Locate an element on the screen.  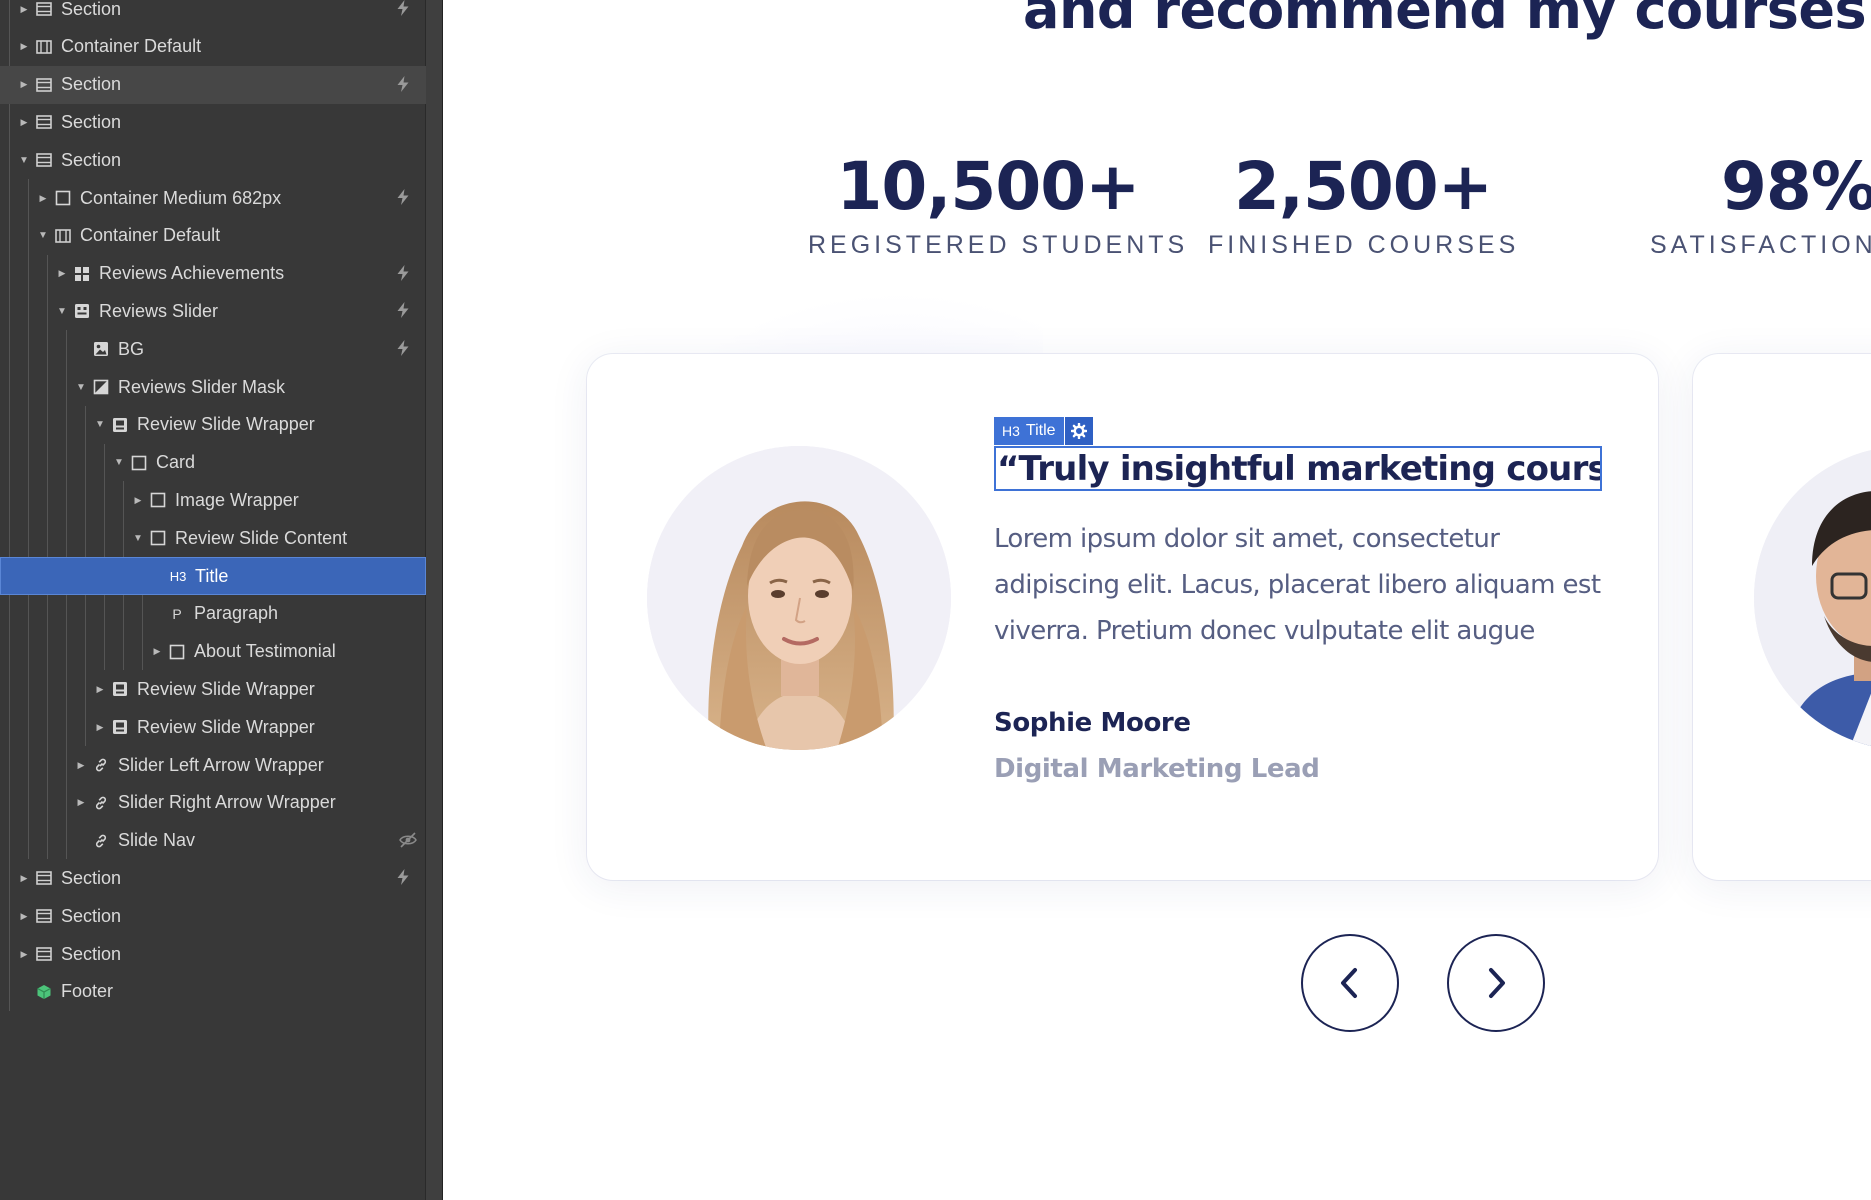
navigator-item-label: Reviews Slider is located at coordinates (159, 310).